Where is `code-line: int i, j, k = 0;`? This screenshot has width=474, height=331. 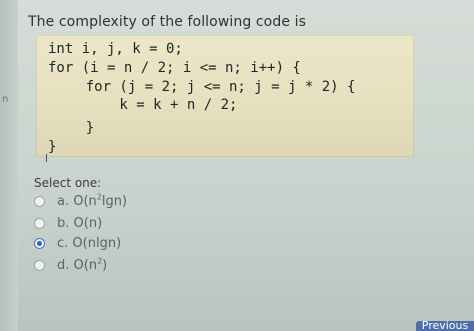 code-line: int i, j, k = 0; is located at coordinates (115, 49).